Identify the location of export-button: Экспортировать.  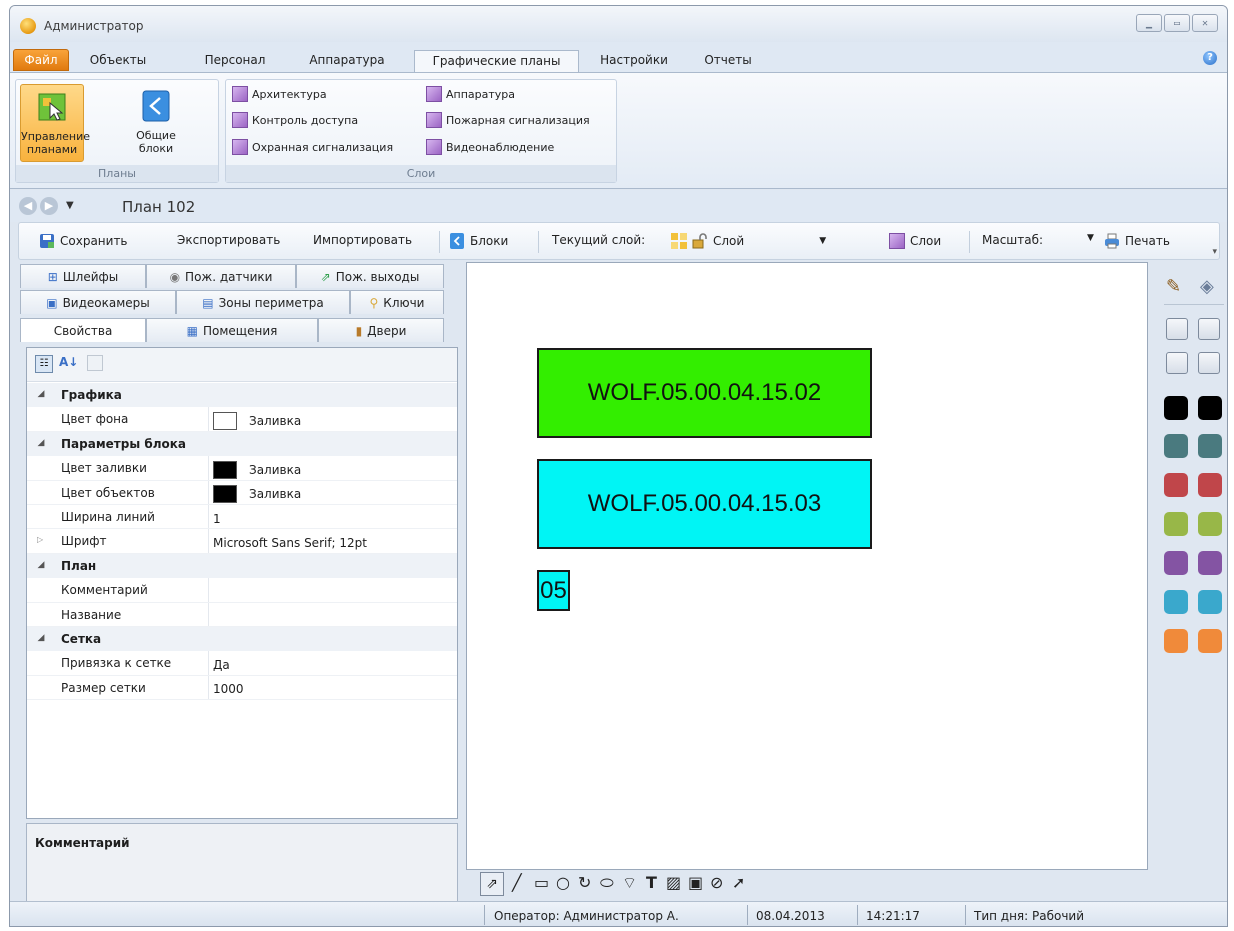
(228, 240).